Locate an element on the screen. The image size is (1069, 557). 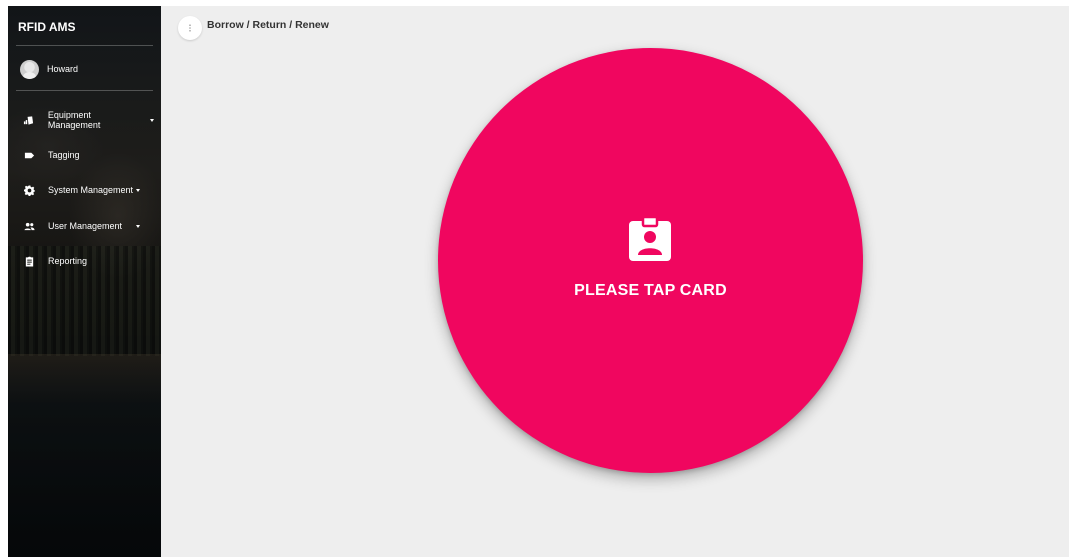
gear-icon is located at coordinates (29, 190).